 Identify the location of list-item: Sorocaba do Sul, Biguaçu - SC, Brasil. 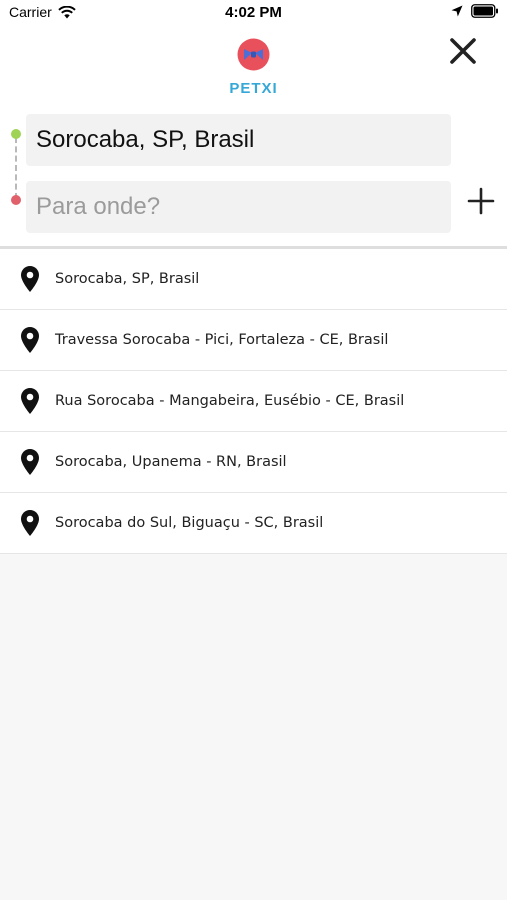
(253, 523).